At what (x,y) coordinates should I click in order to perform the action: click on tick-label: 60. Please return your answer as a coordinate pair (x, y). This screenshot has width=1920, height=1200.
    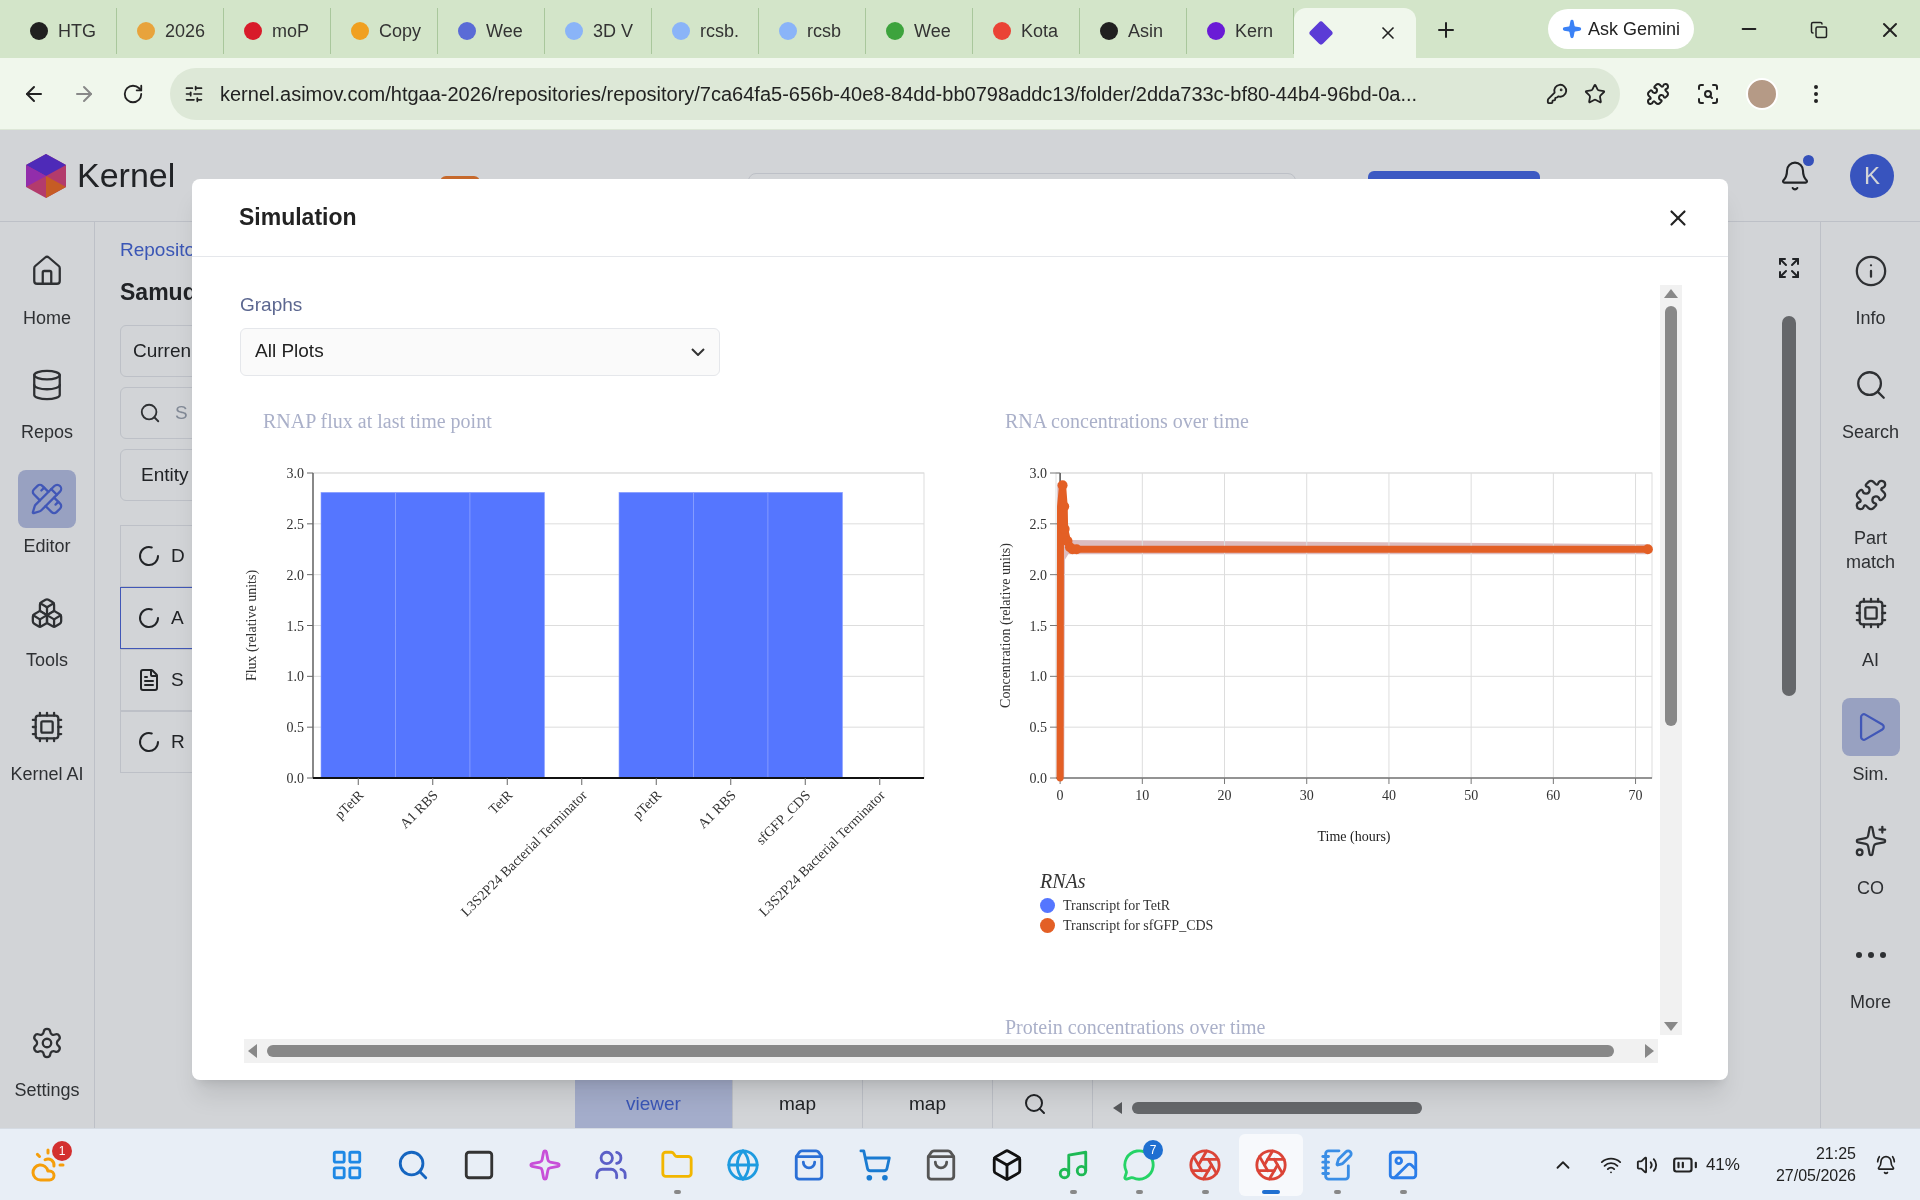
    Looking at the image, I should click on (1553, 795).